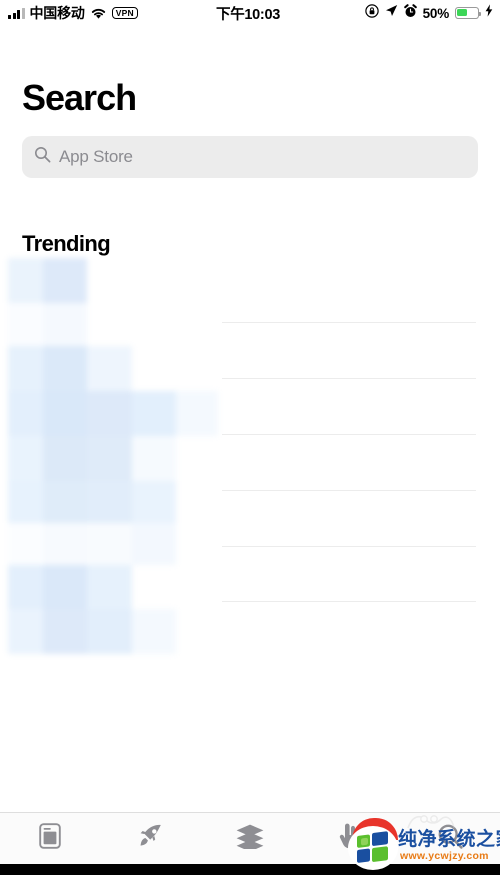 The image size is (500, 875). I want to click on home-indicator-bar, so click(250, 869).